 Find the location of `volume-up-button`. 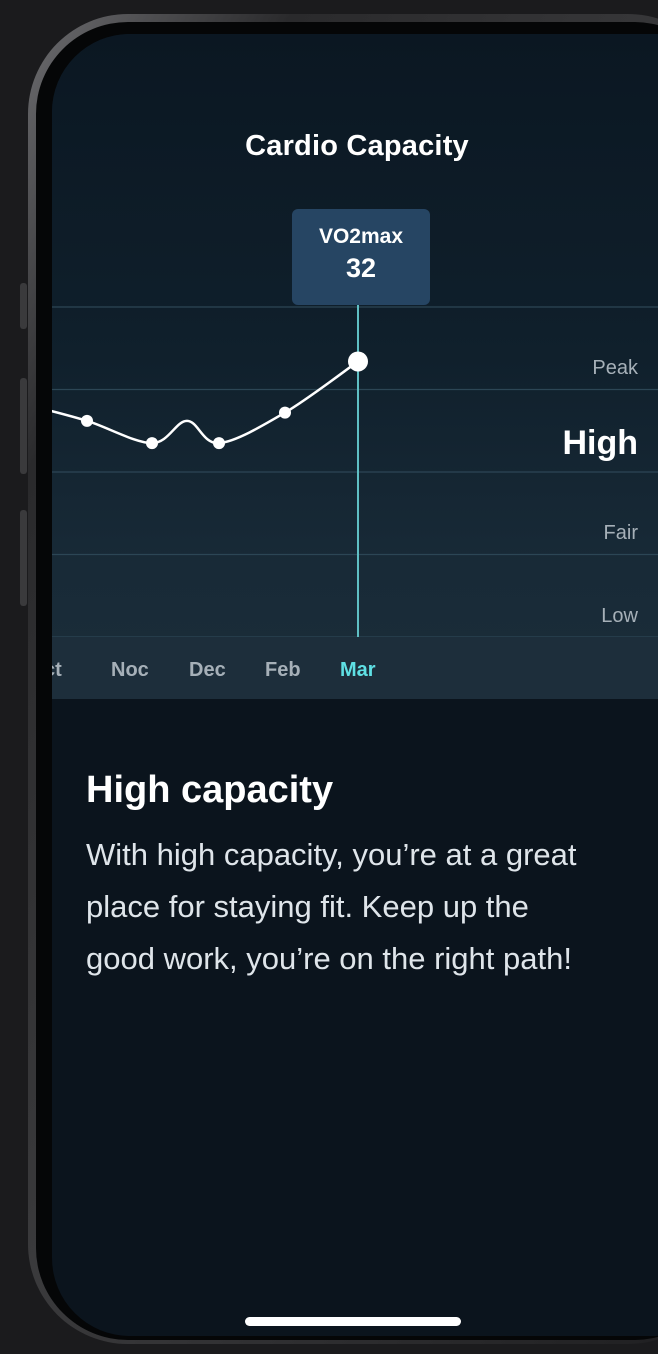

volume-up-button is located at coordinates (23, 426).